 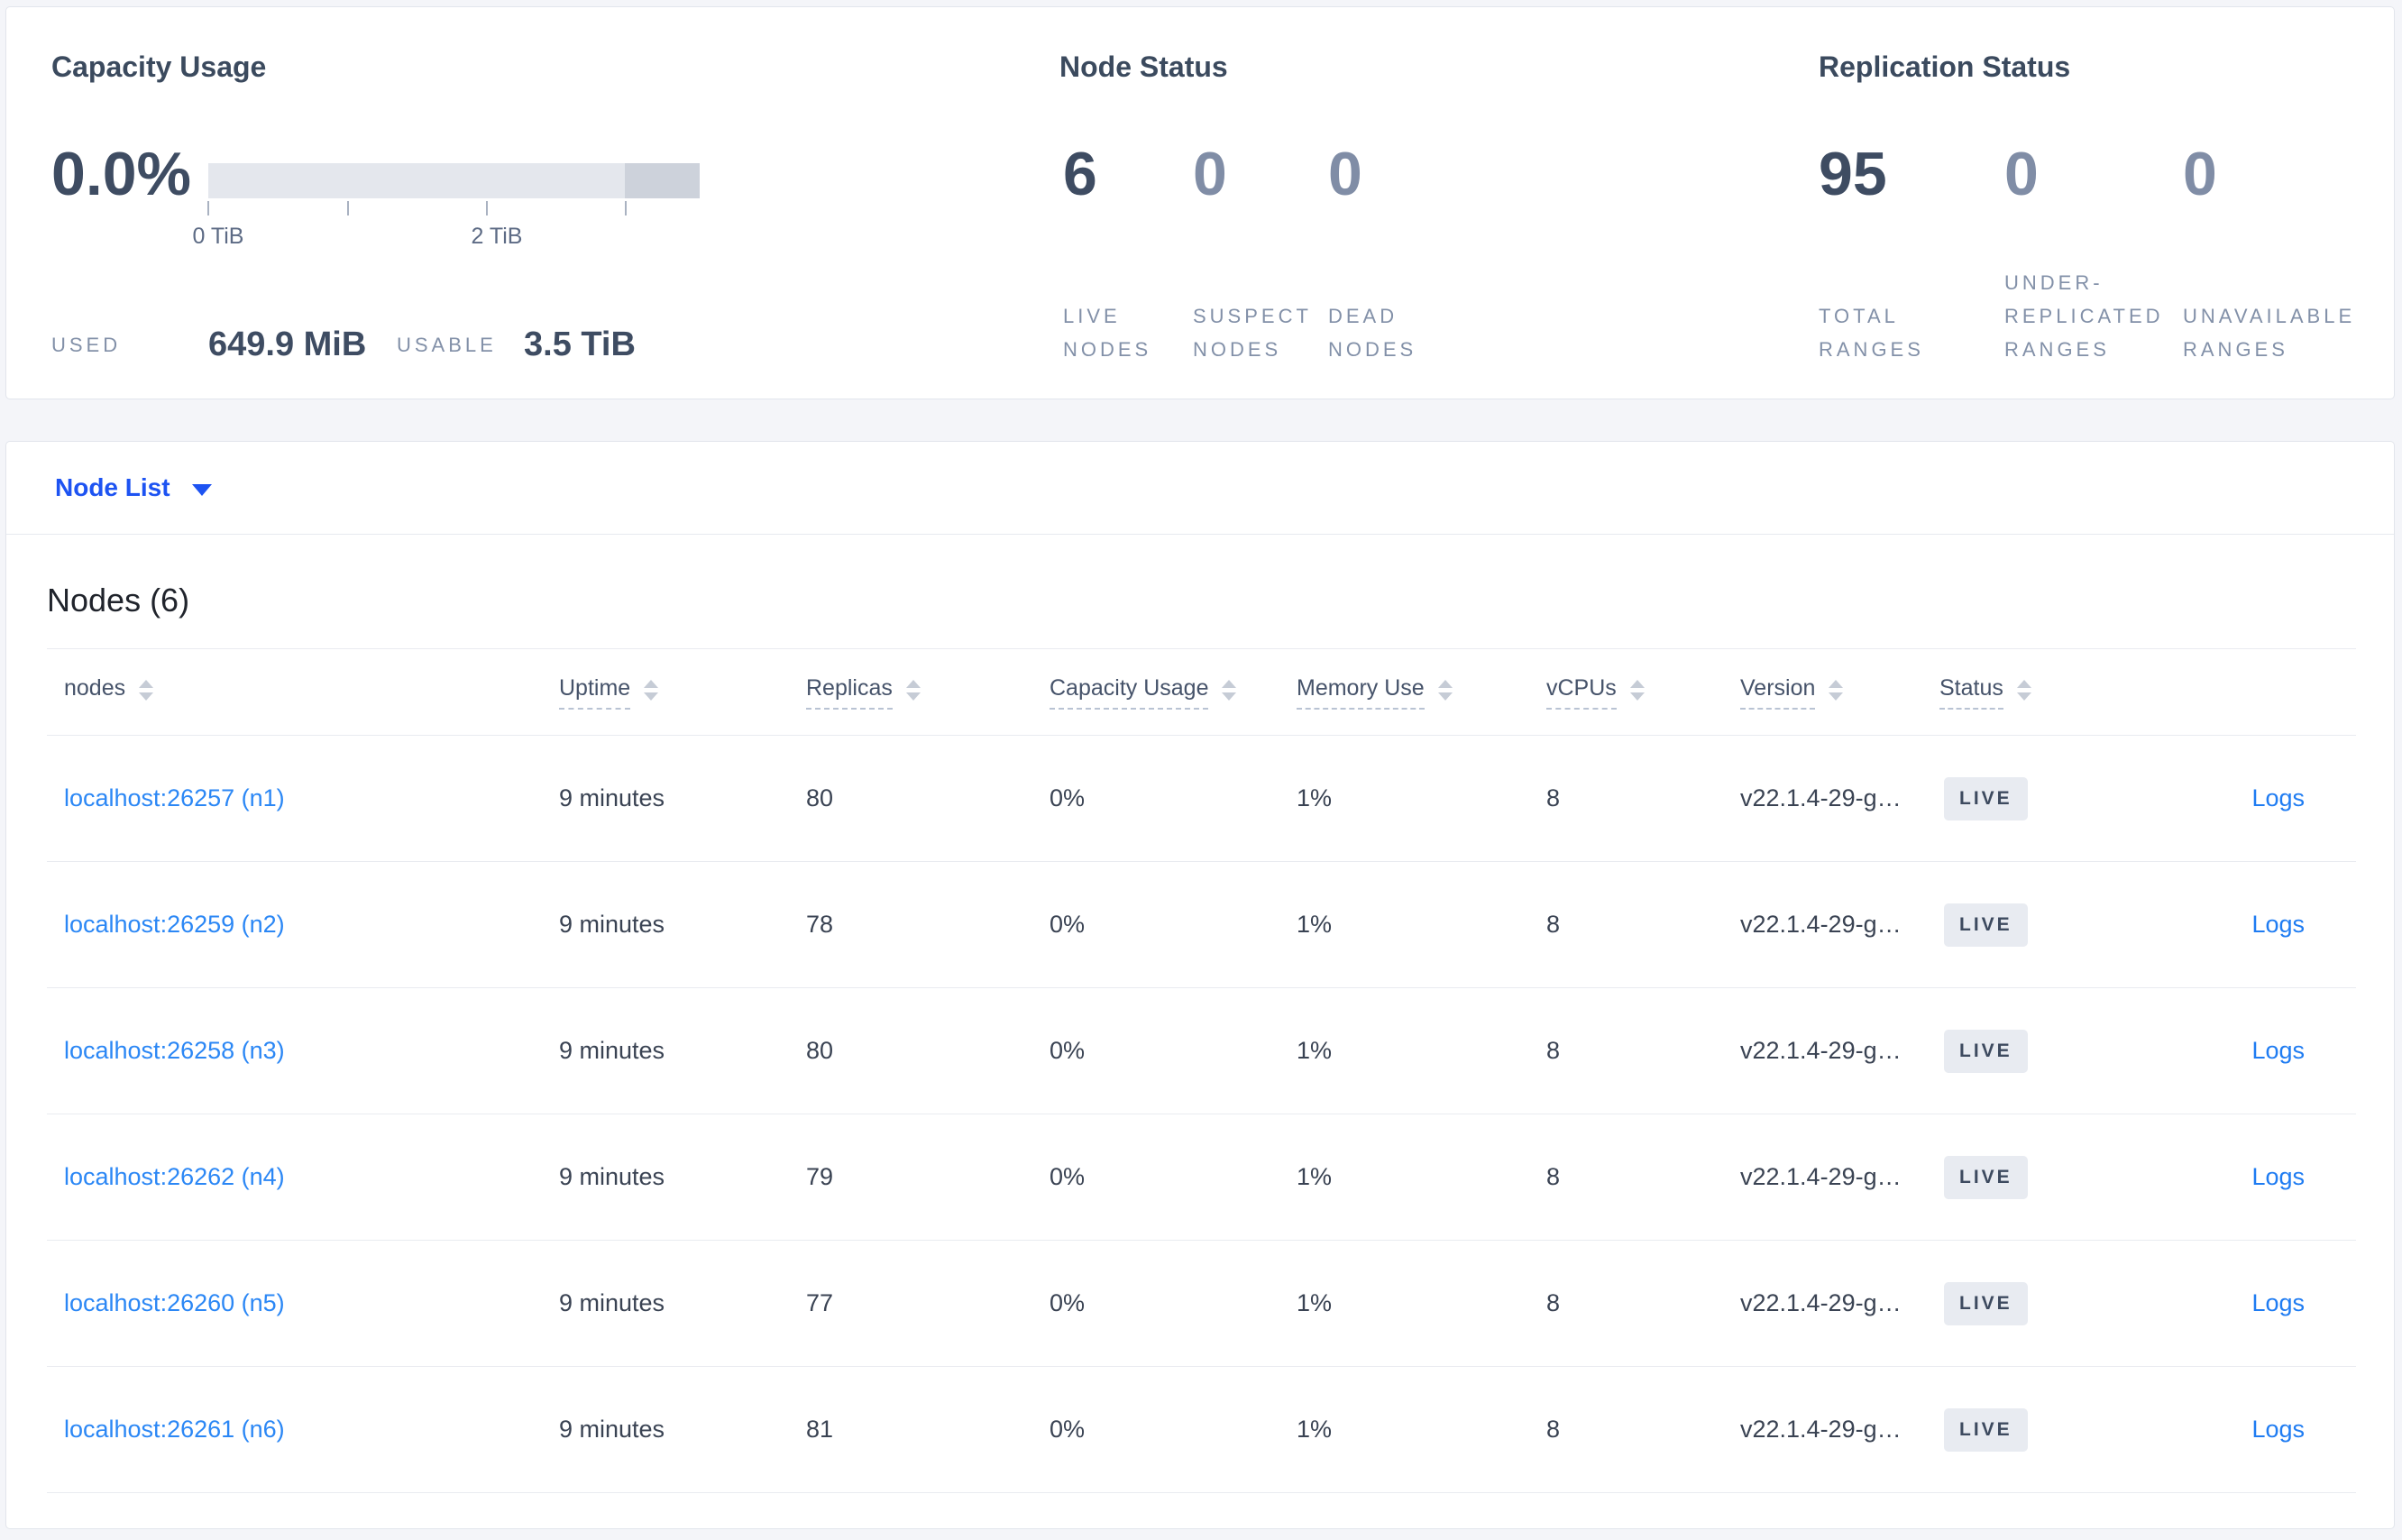 I want to click on node-address-link: localhost:26260 (n5), so click(x=174, y=1303).